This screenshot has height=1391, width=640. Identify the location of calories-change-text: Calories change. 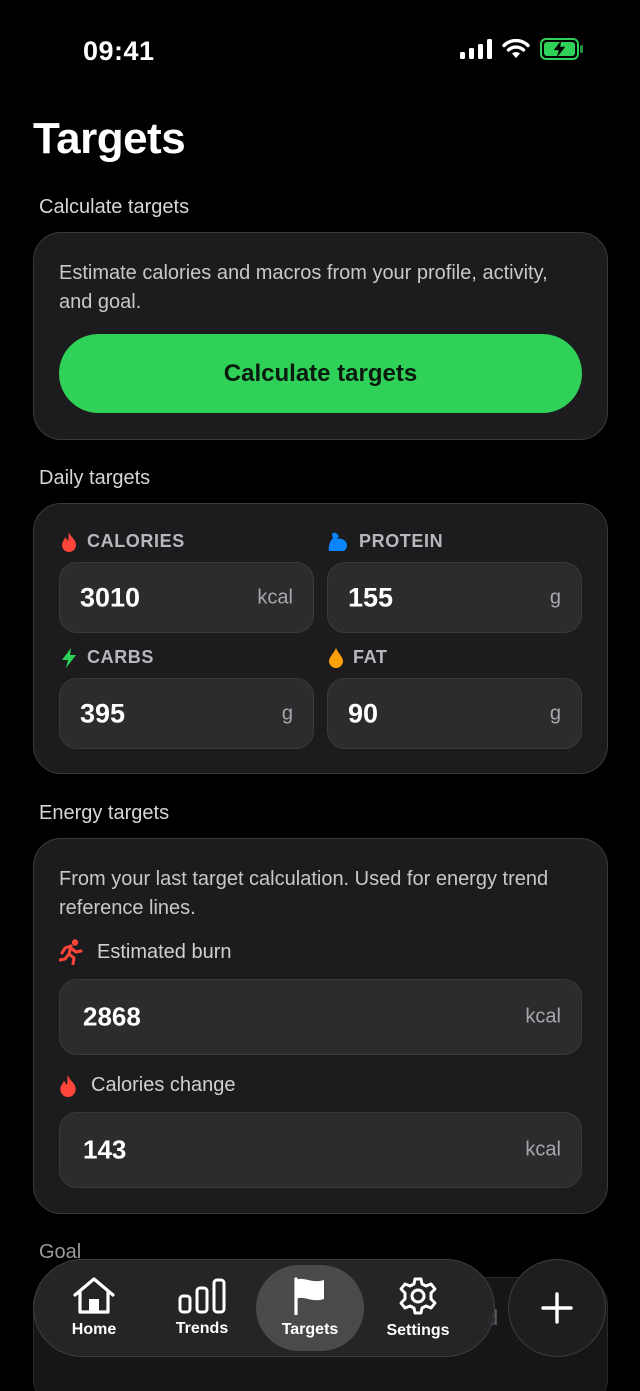
(163, 1085).